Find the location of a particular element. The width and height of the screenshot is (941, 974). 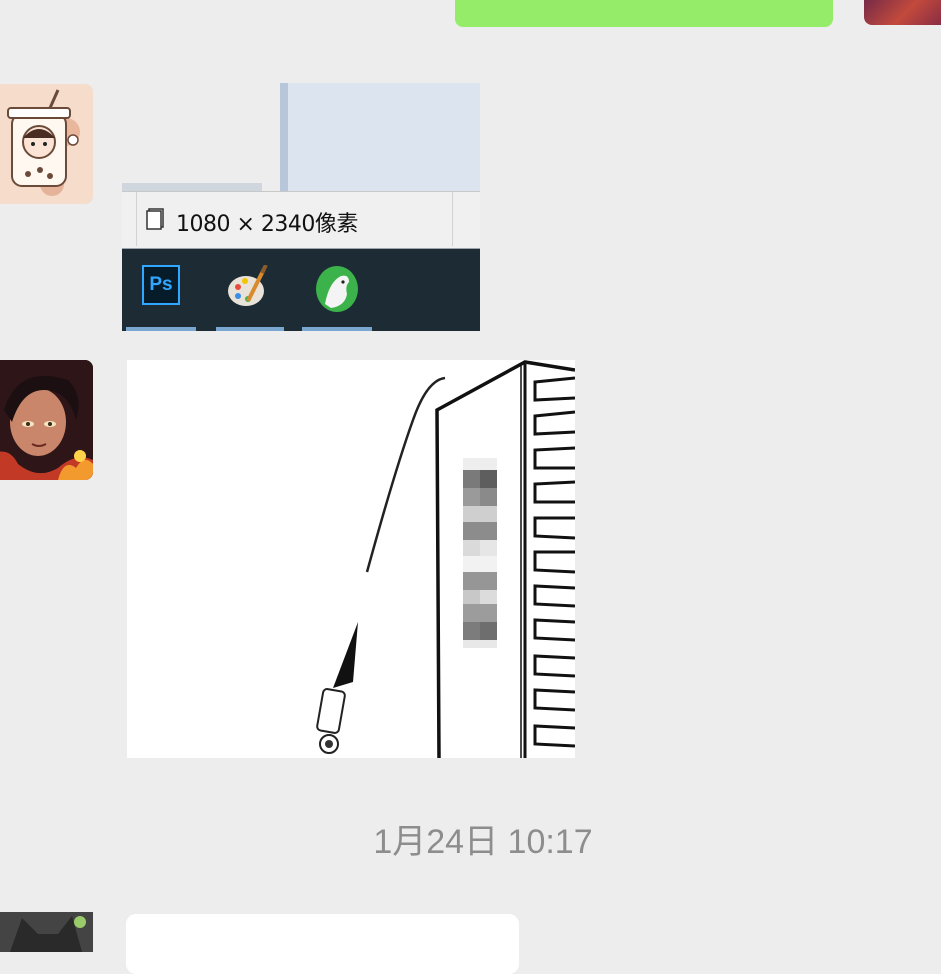

outgoing-message-bubble is located at coordinates (644, 13).